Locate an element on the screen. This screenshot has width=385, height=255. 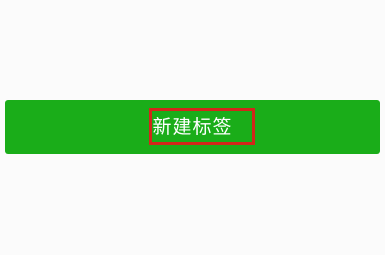
new-tag-button-label: 新建标签 is located at coordinates (192, 126).